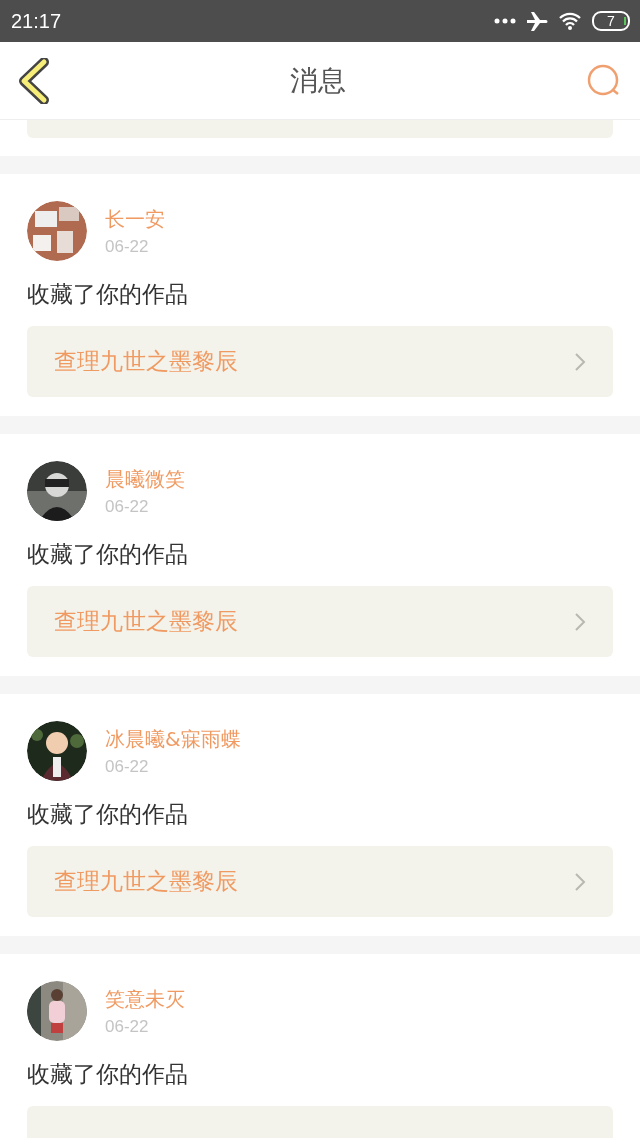 This screenshot has width=640, height=1138. Describe the element at coordinates (505, 21) in the screenshot. I see `more-dots-icon` at that location.